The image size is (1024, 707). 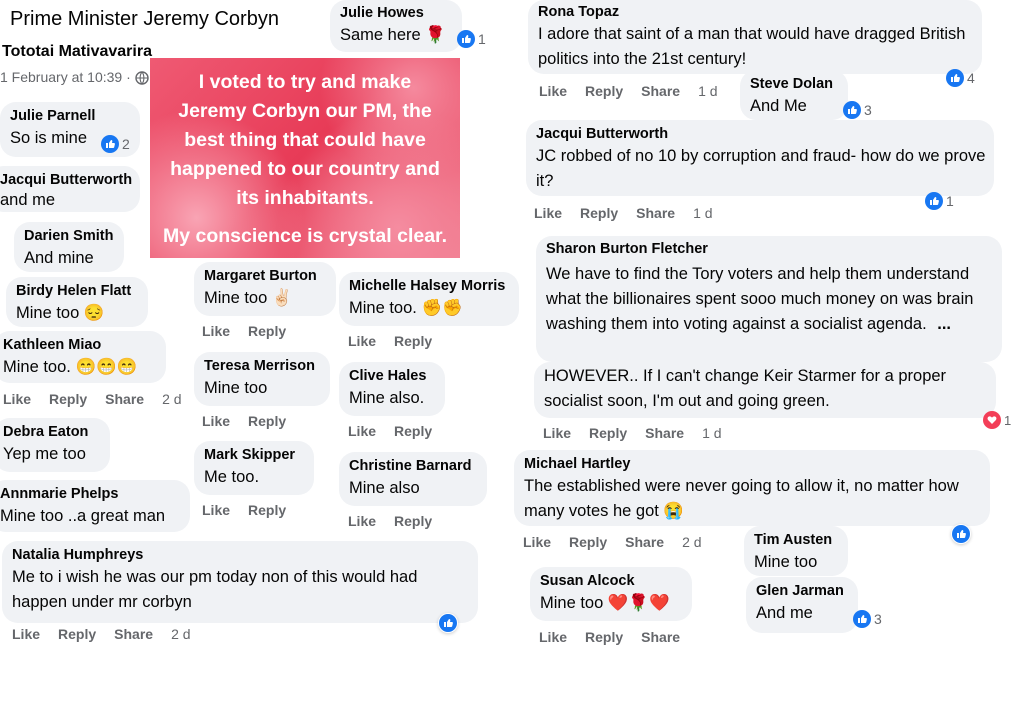 I want to click on commenter-name: Sharon Burton Fletcher, so click(x=769, y=249).